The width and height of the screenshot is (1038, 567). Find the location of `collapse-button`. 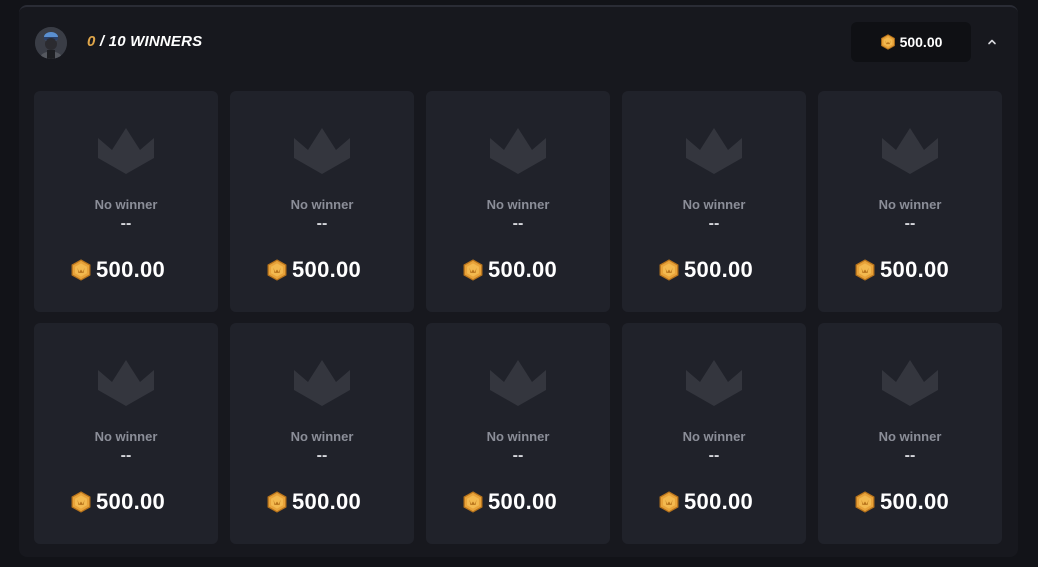

collapse-button is located at coordinates (992, 42).